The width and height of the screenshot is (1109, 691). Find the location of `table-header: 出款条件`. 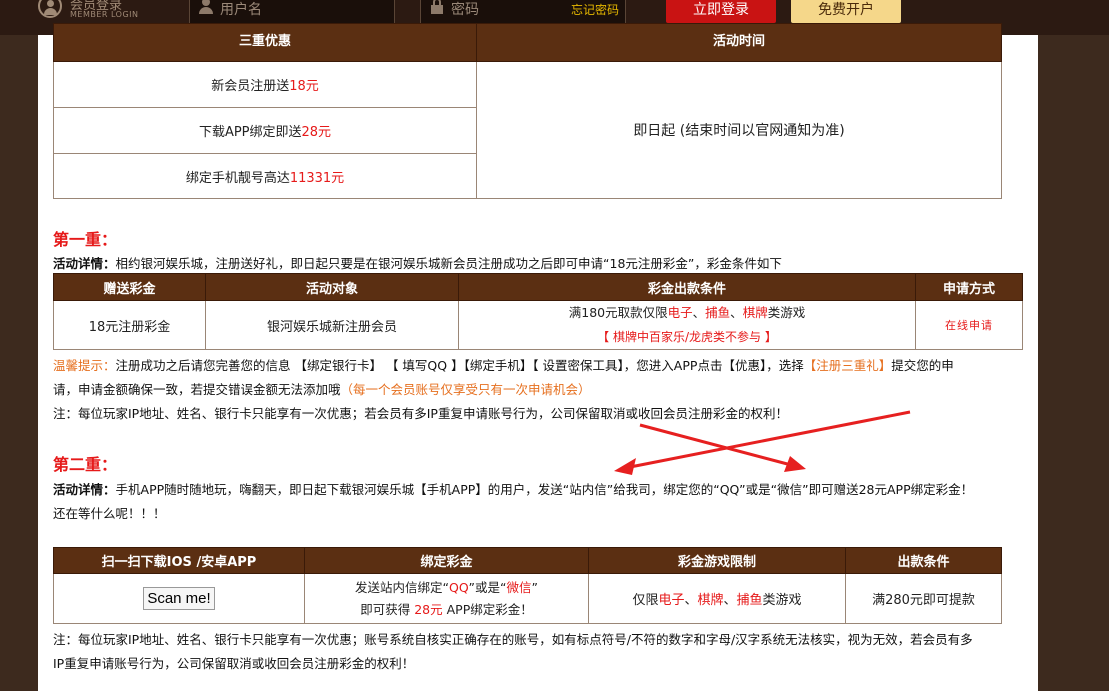

table-header: 出款条件 is located at coordinates (923, 560).